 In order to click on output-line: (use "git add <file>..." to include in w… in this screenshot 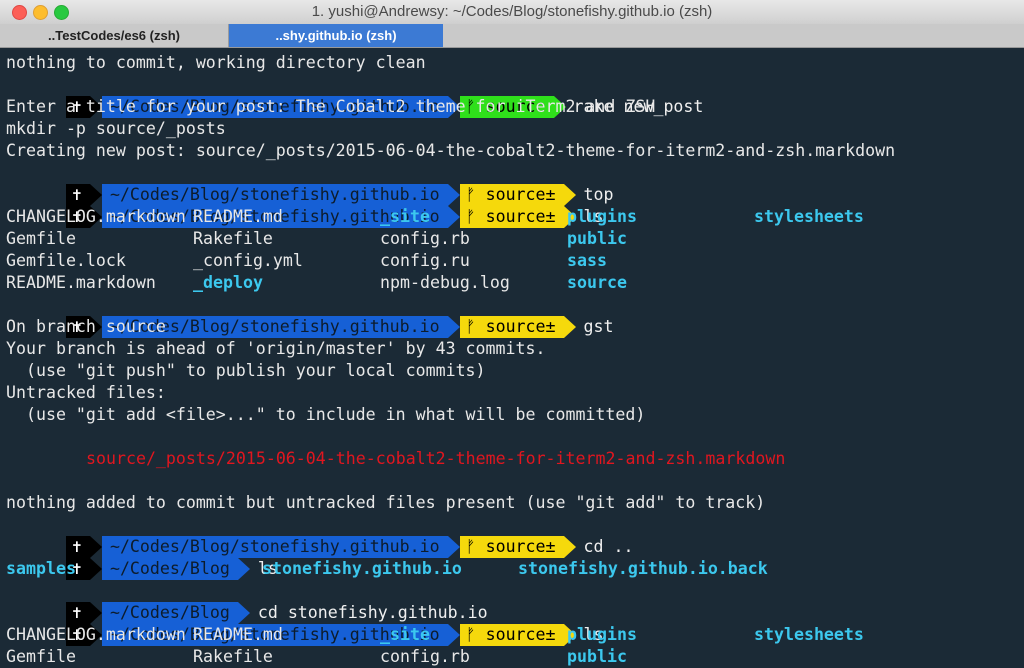, I will do `click(326, 414)`.